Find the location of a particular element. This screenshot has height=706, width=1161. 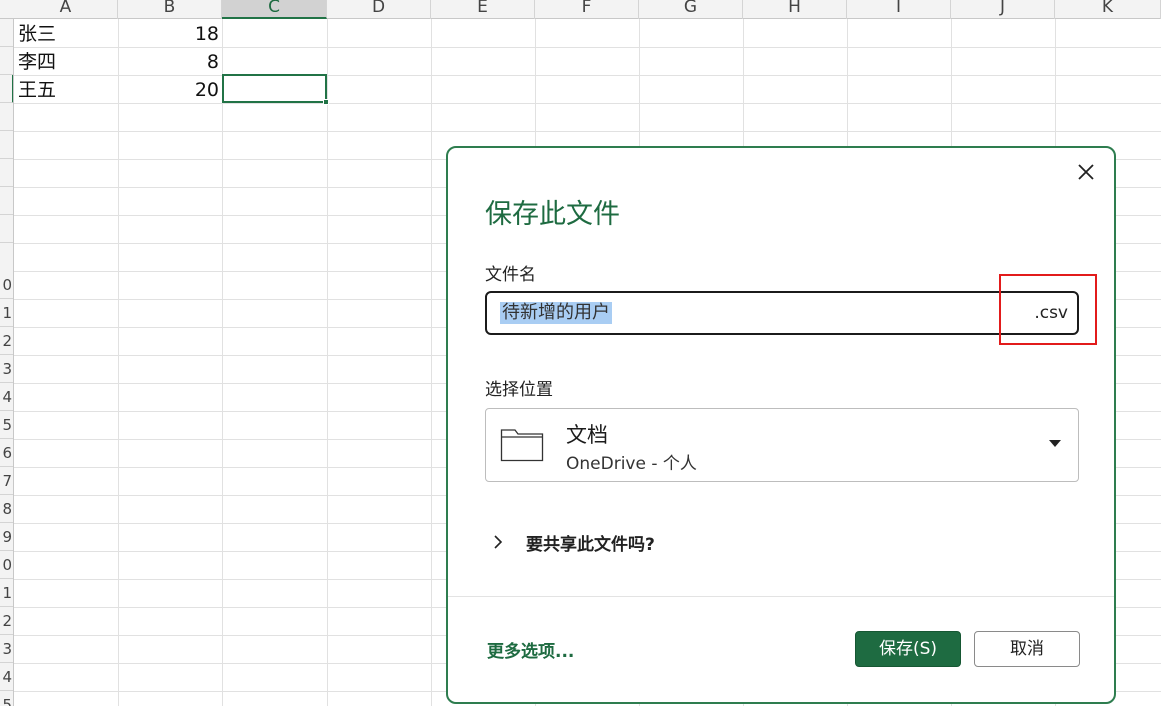

cell-a3: 王五 is located at coordinates (66, 90).